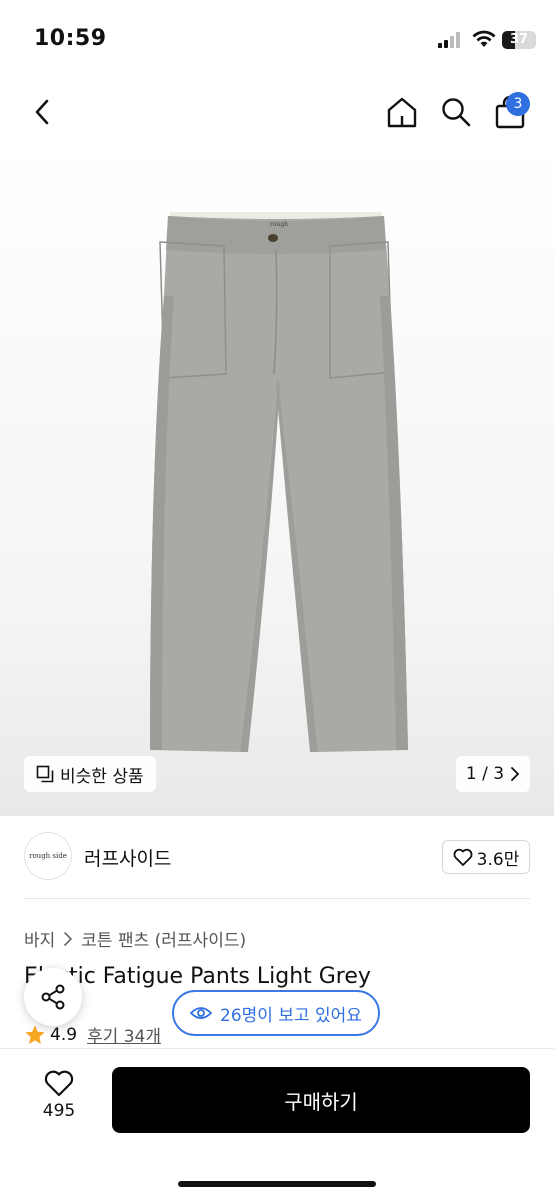 The width and height of the screenshot is (554, 1200). I want to click on eye-icon, so click(201, 1013).